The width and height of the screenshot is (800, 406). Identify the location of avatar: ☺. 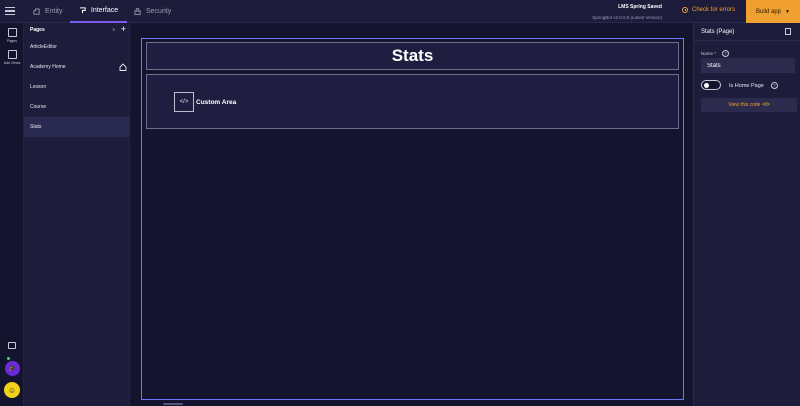
(12, 390).